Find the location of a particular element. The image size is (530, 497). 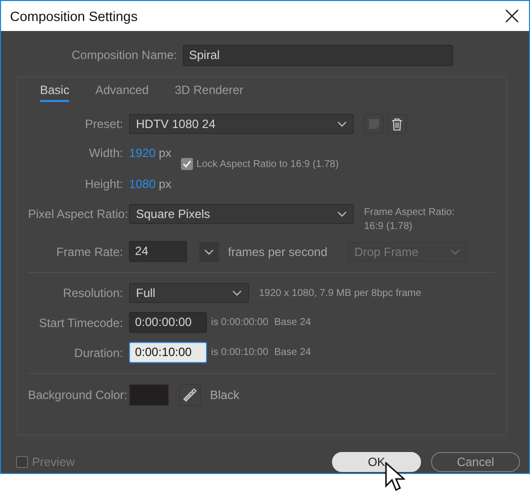

tab: Advanced is located at coordinates (122, 91).